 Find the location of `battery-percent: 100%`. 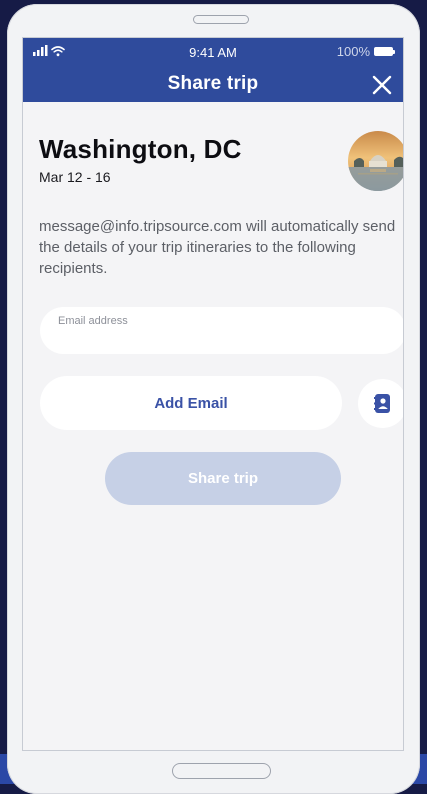

battery-percent: 100% is located at coordinates (353, 51).